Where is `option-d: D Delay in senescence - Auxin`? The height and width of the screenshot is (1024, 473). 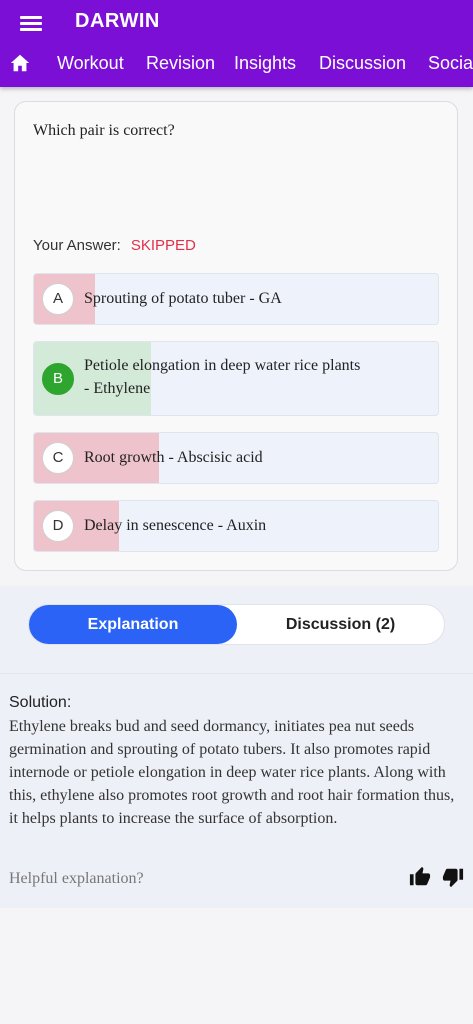
option-d: D Delay in senescence - Auxin is located at coordinates (236, 526).